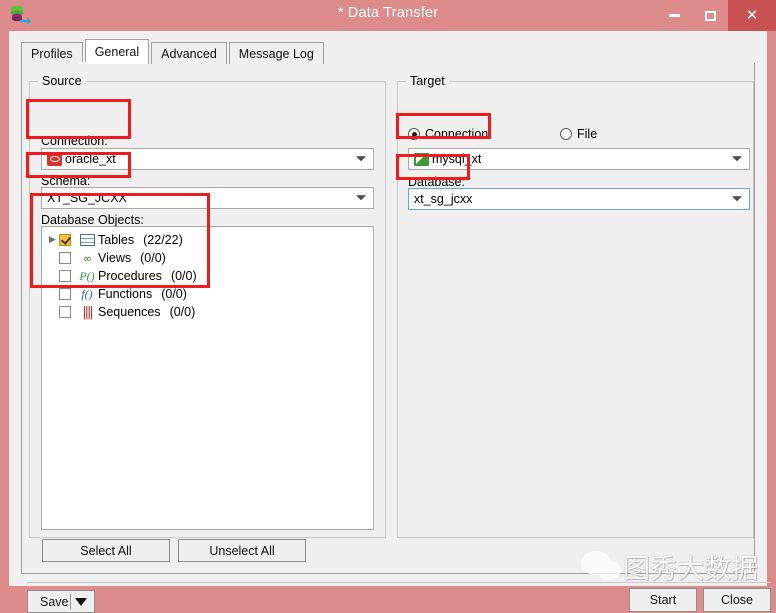 The width and height of the screenshot is (776, 613). Describe the element at coordinates (579, 159) in the screenshot. I see `target-connection-combo: mysql_xt` at that location.